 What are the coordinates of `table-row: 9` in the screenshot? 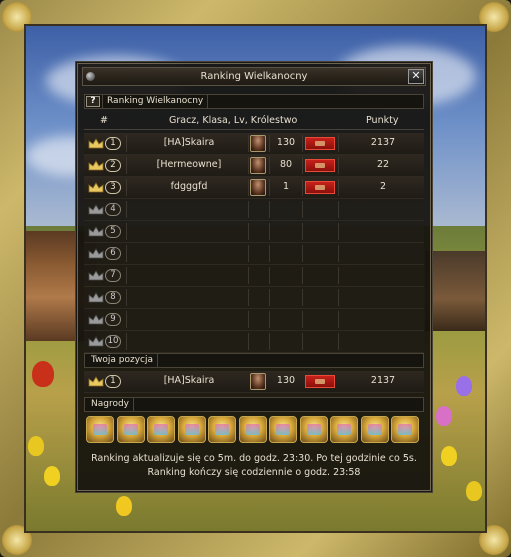 It's located at (254, 320).